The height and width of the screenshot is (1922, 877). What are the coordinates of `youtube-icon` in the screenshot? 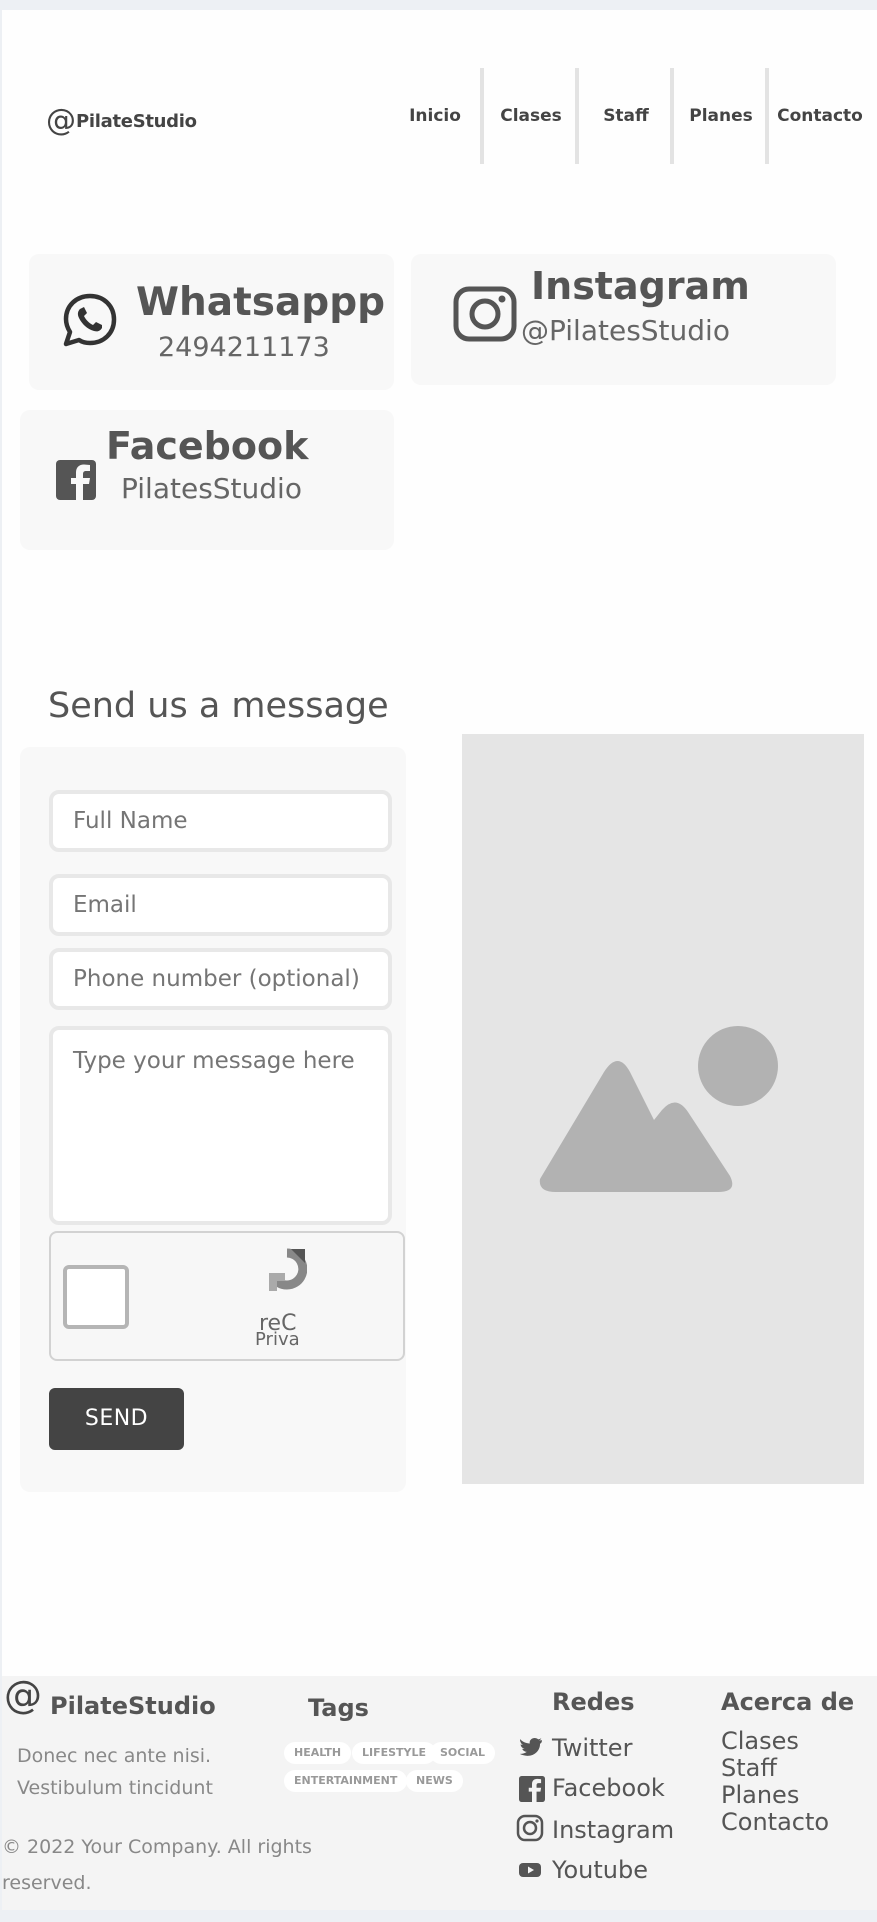 It's located at (530, 1870).